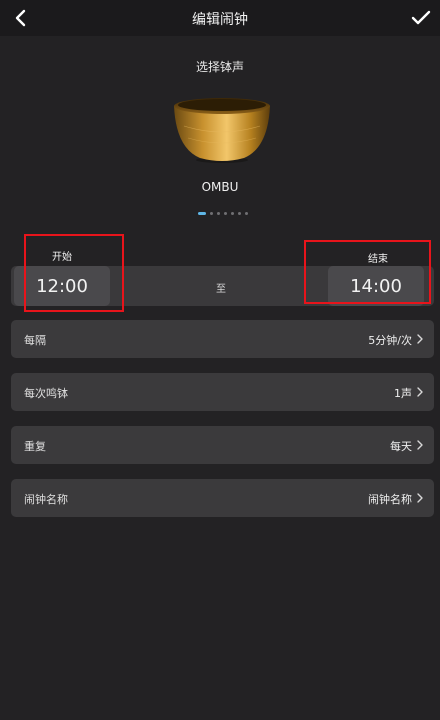 This screenshot has width=440, height=720. I want to click on repeat-value: 每天, so click(401, 446).